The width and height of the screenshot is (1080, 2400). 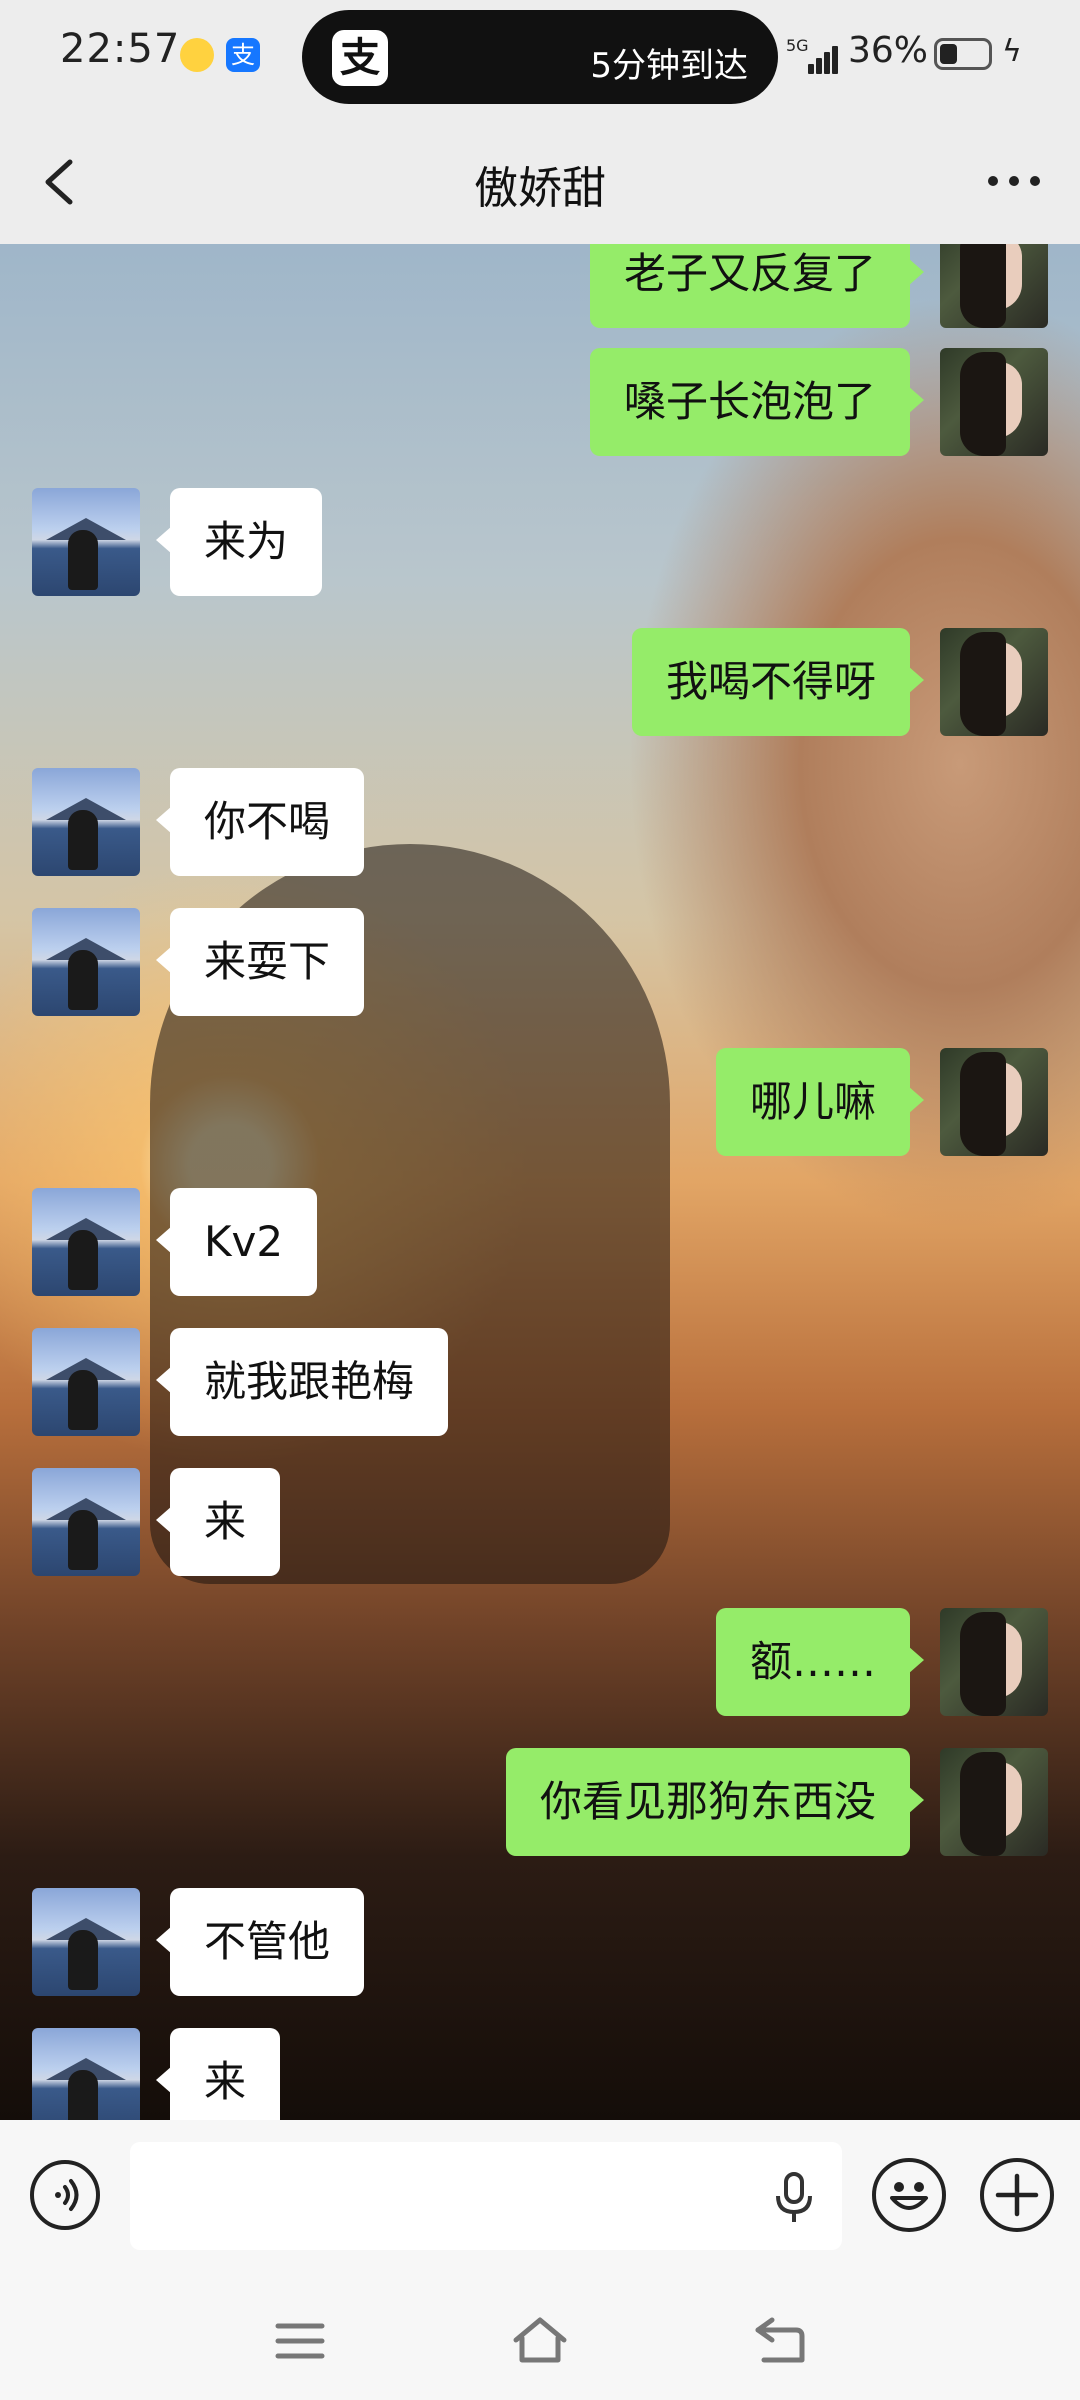 What do you see at coordinates (757, 402) in the screenshot?
I see `sent-message-bubble: 嗓子长泡泡了` at bounding box center [757, 402].